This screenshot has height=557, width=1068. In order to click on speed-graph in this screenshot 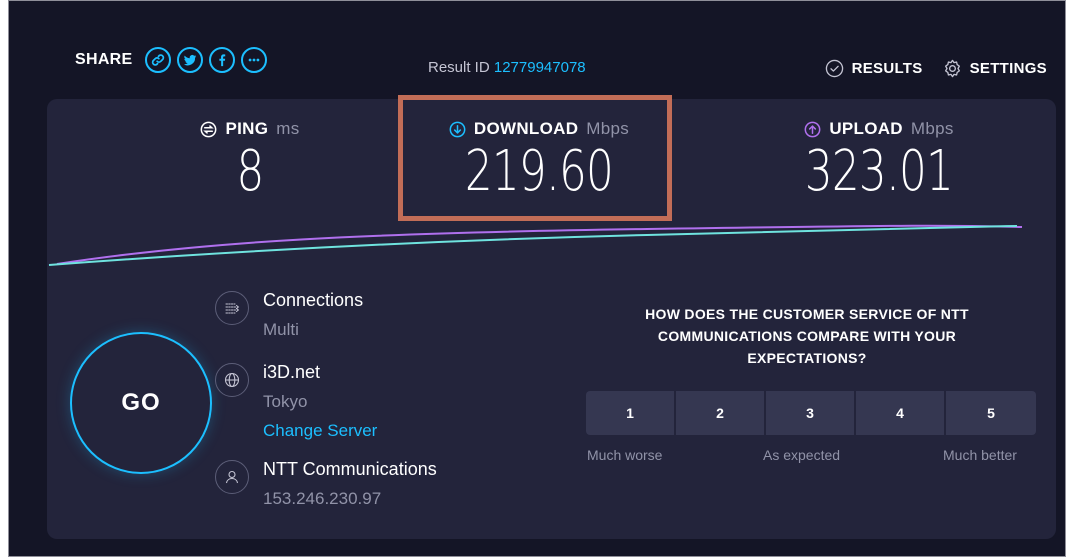, I will do `click(535, 245)`.